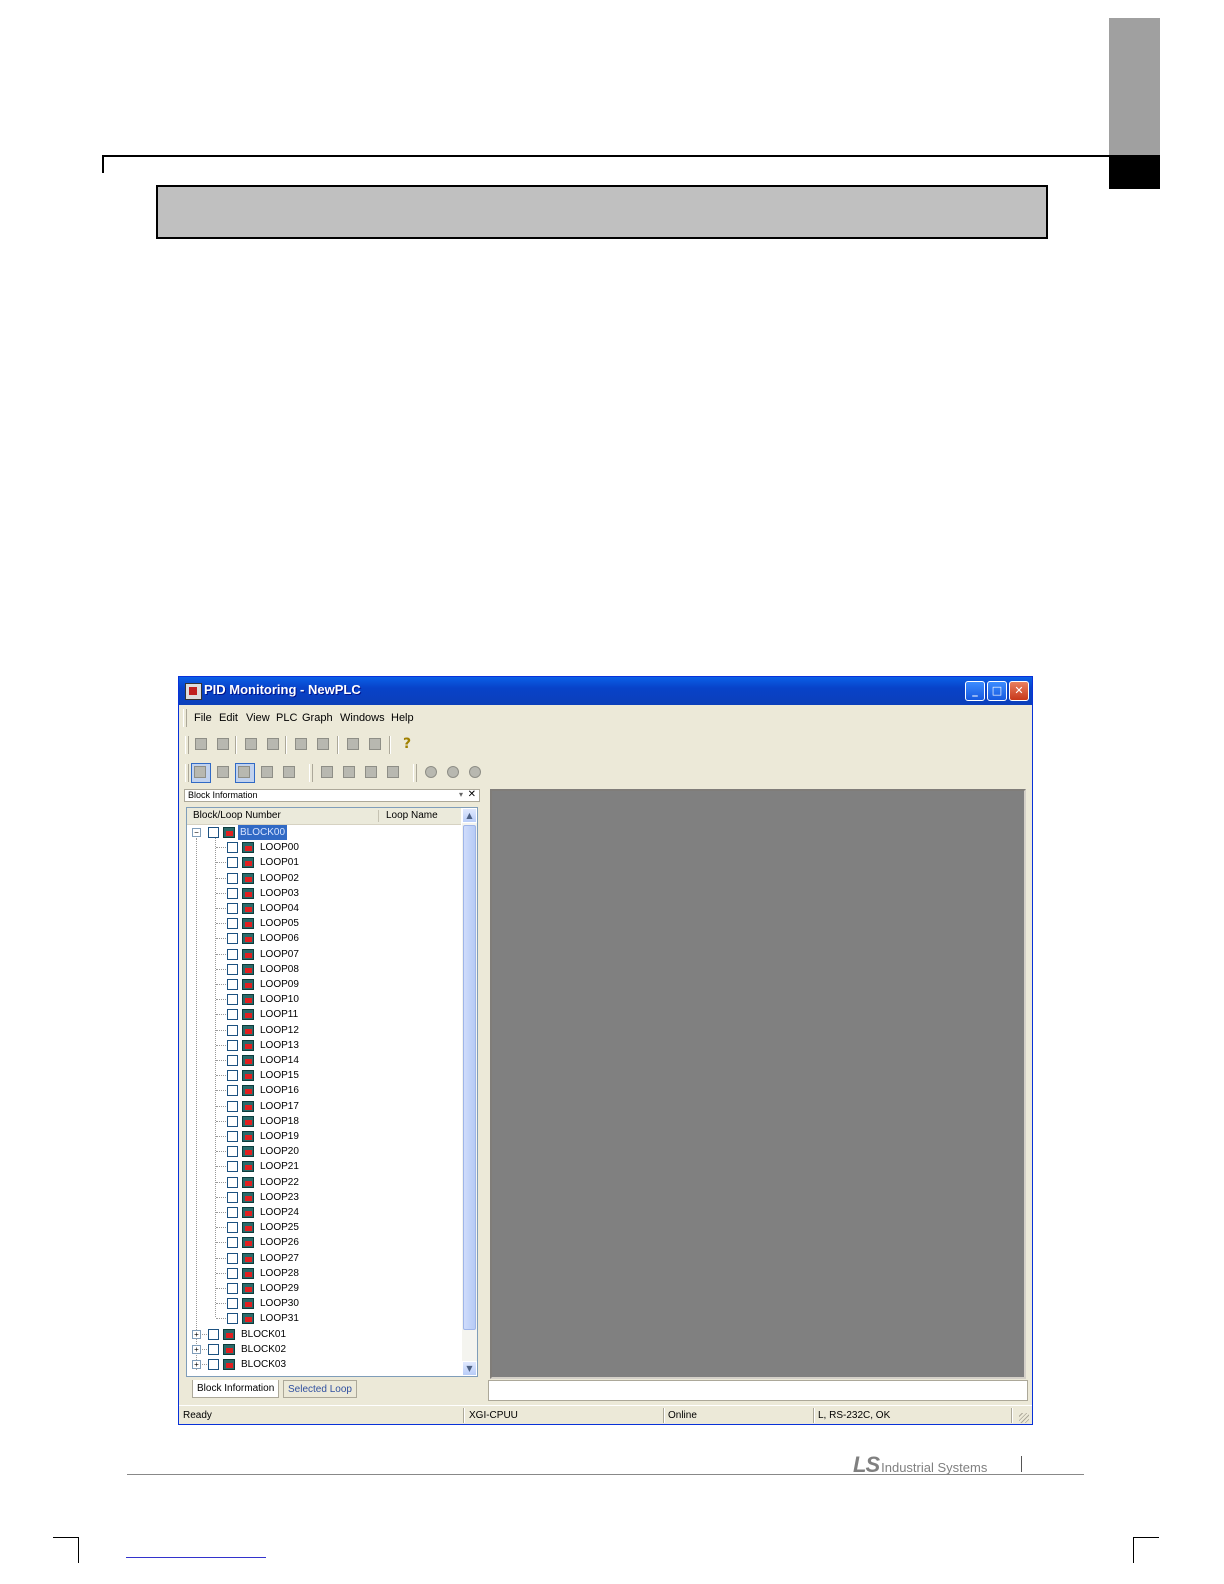 This screenshot has width=1224, height=1584. I want to click on tree-row-loop: LOOP25, so click(324, 1227).